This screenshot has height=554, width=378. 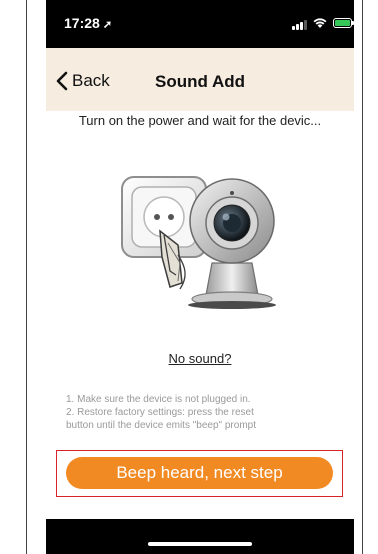 I want to click on location-arrow-icon: ➚, so click(x=107, y=25).